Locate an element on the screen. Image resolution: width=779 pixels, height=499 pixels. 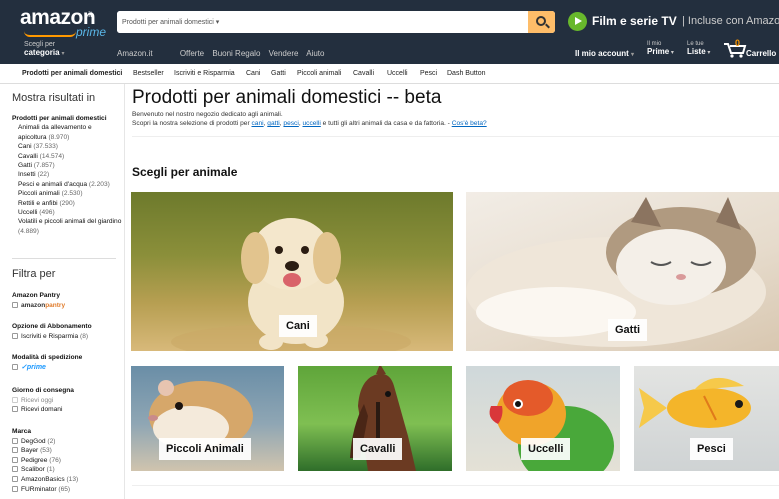
delivery-option: Ricevi oggi is located at coordinates (43, 401).